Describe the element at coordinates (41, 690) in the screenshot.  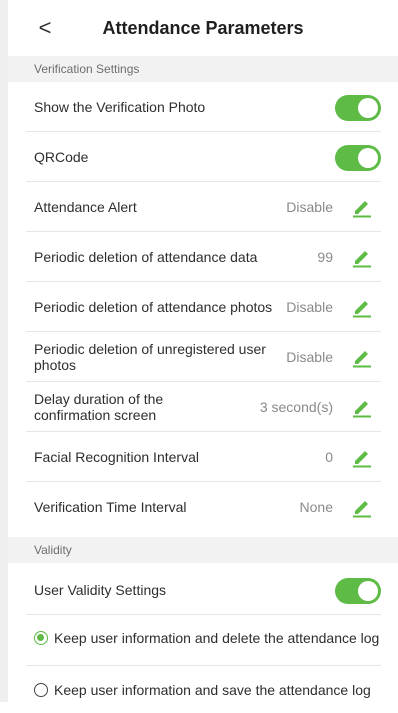
I see `radio-button` at that location.